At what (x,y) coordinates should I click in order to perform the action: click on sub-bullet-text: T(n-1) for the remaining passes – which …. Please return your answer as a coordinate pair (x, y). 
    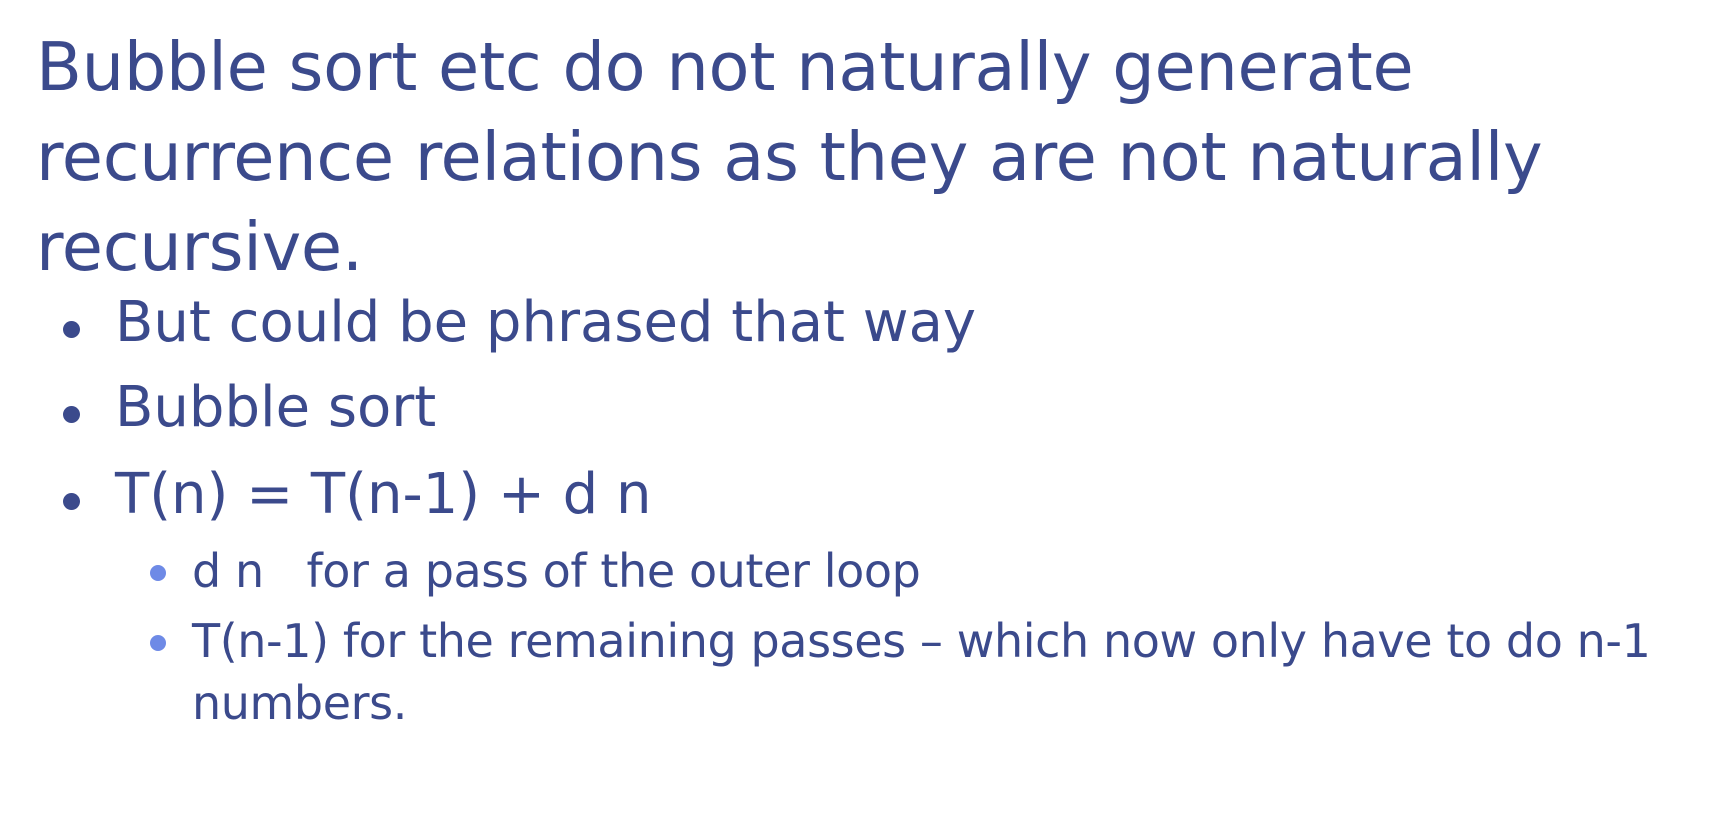
    Looking at the image, I should click on (921, 672).